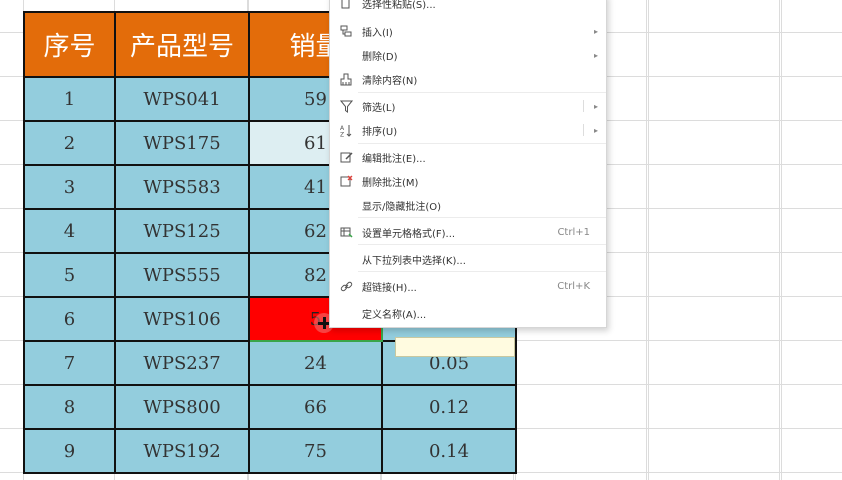  Describe the element at coordinates (315, 363) in the screenshot. I see `cell-sales: 24` at that location.